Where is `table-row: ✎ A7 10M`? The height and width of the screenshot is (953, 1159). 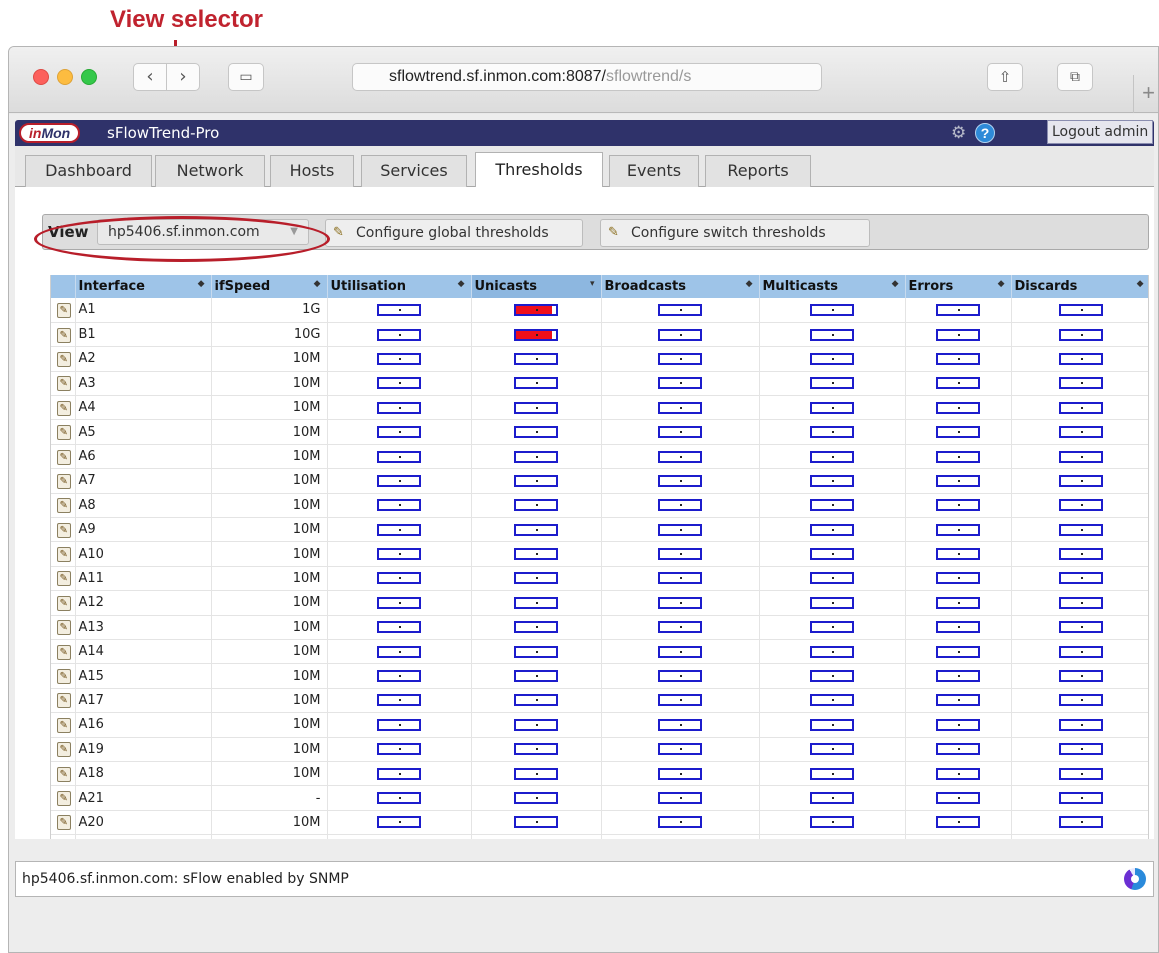
table-row: ✎ A7 10M is located at coordinates (599, 481).